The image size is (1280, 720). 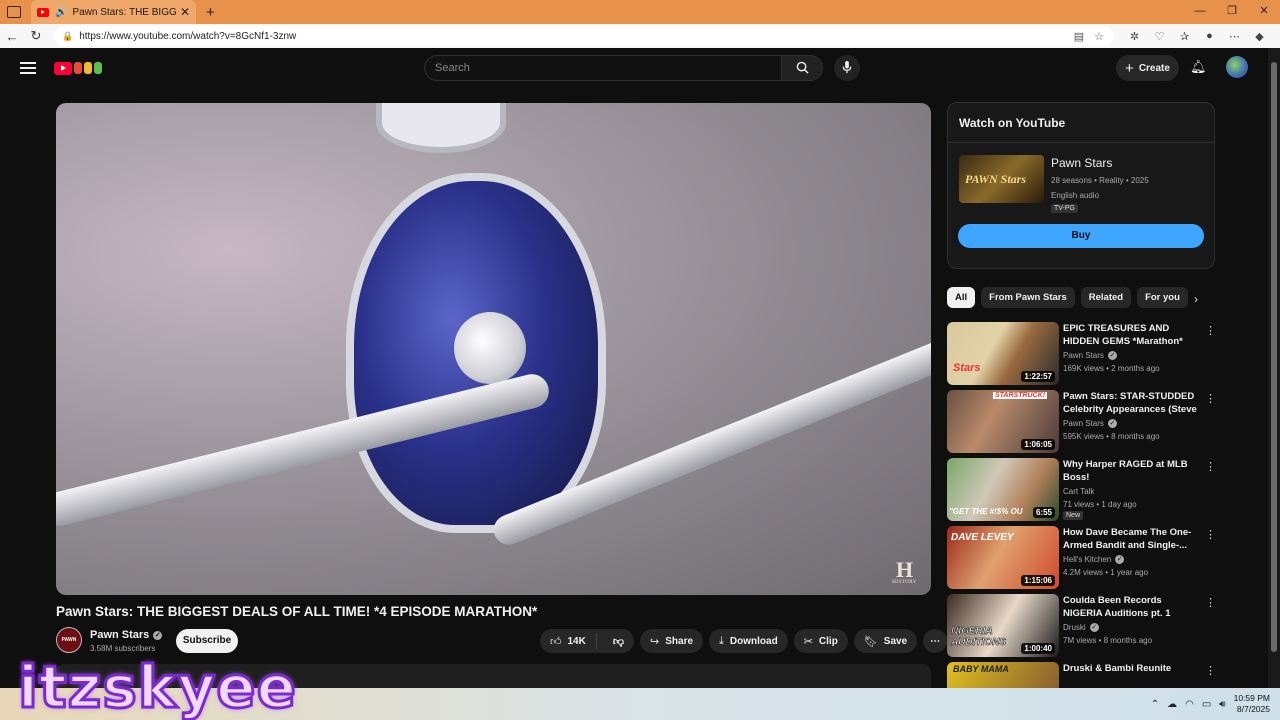 What do you see at coordinates (1134, 36) in the screenshot?
I see `extensions-icon: ✲` at bounding box center [1134, 36].